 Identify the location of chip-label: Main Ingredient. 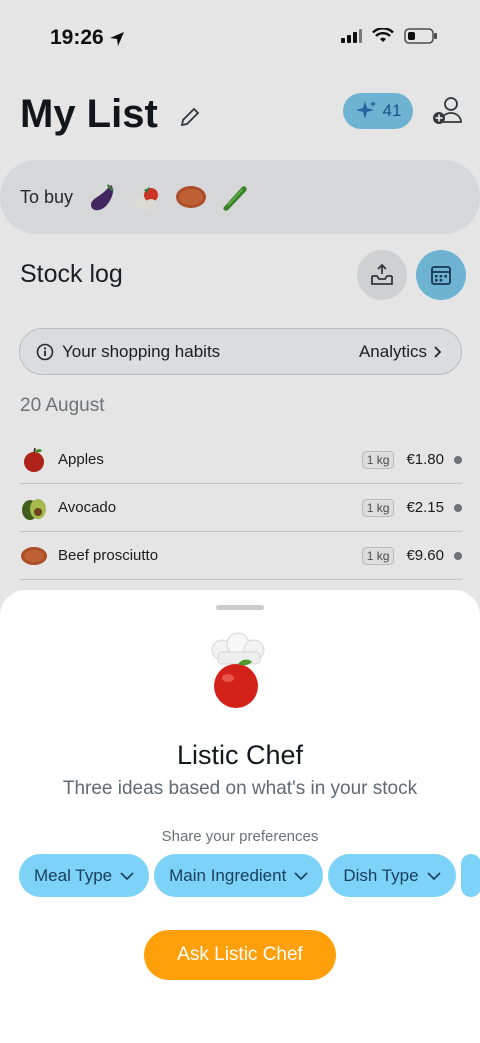
(228, 875).